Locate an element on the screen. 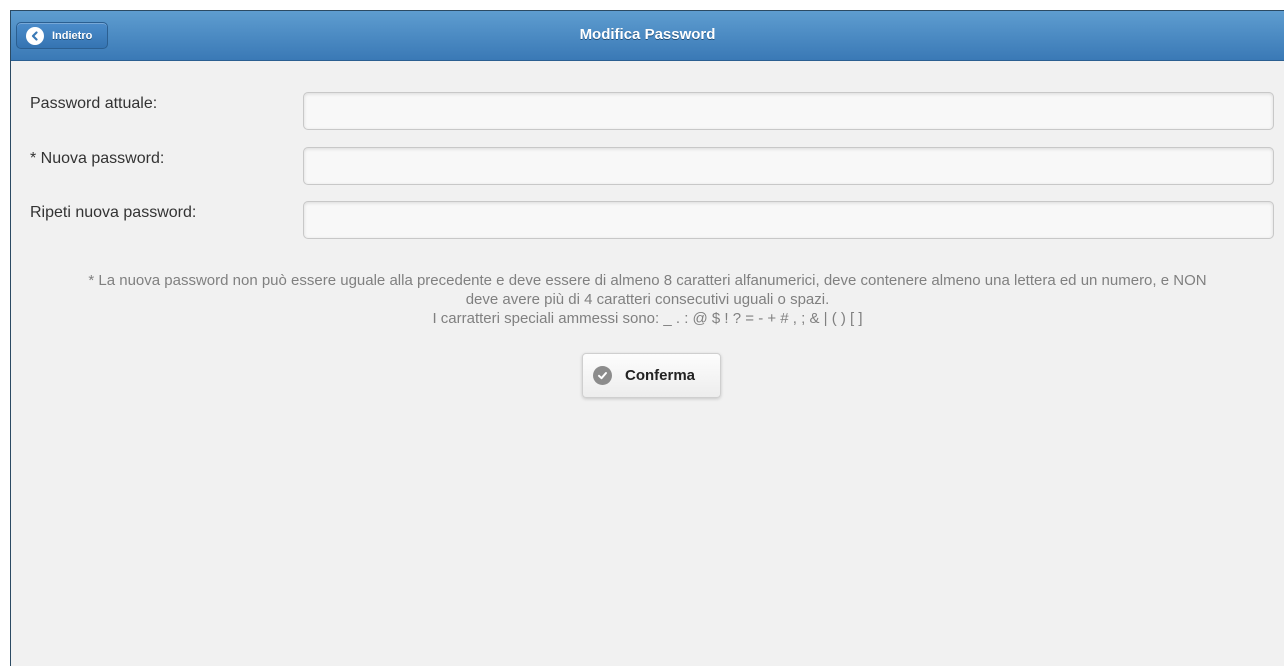 The width and height of the screenshot is (1284, 666). current-password-row: Password attuale: is located at coordinates (647, 112).